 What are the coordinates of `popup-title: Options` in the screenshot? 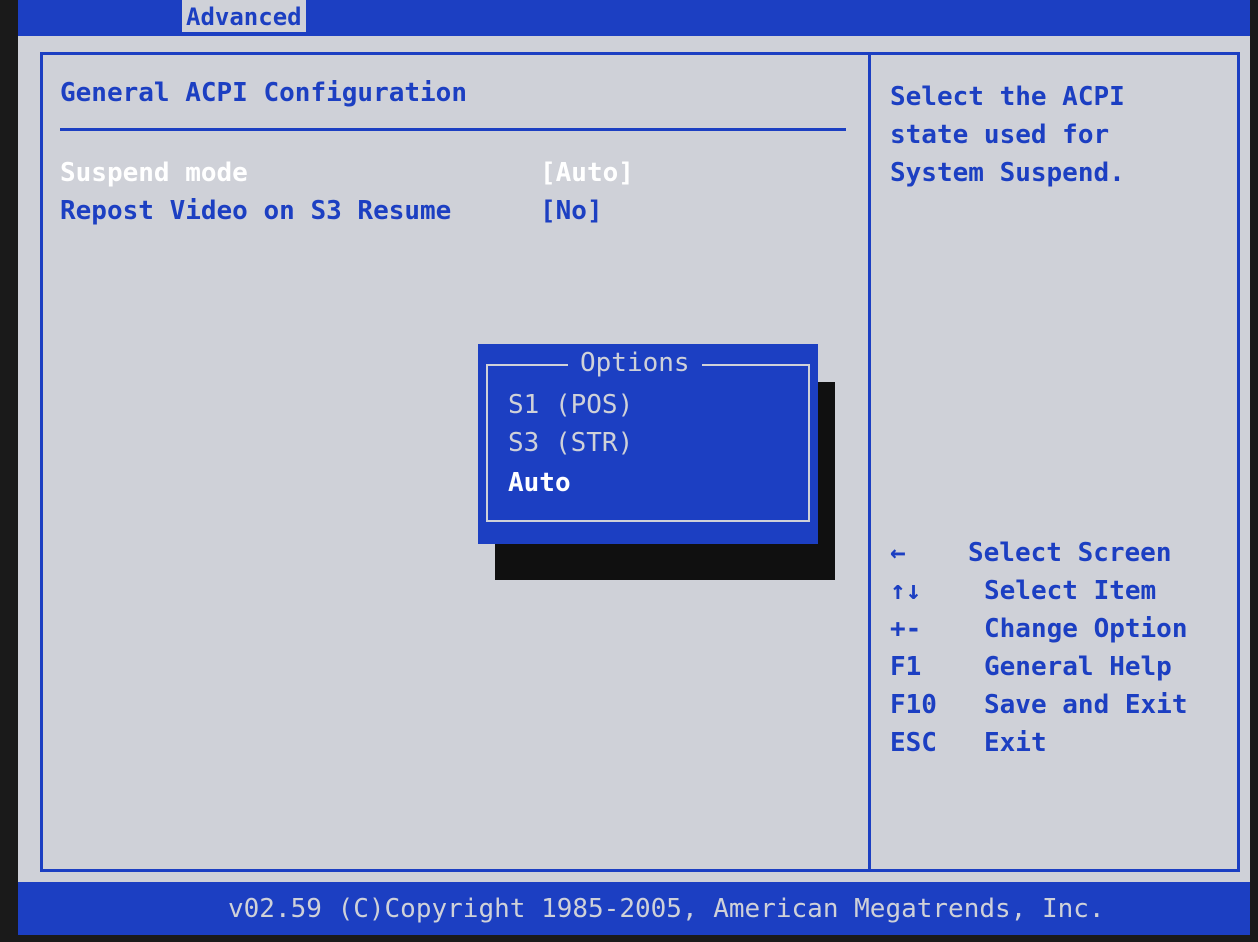 It's located at (635, 363).